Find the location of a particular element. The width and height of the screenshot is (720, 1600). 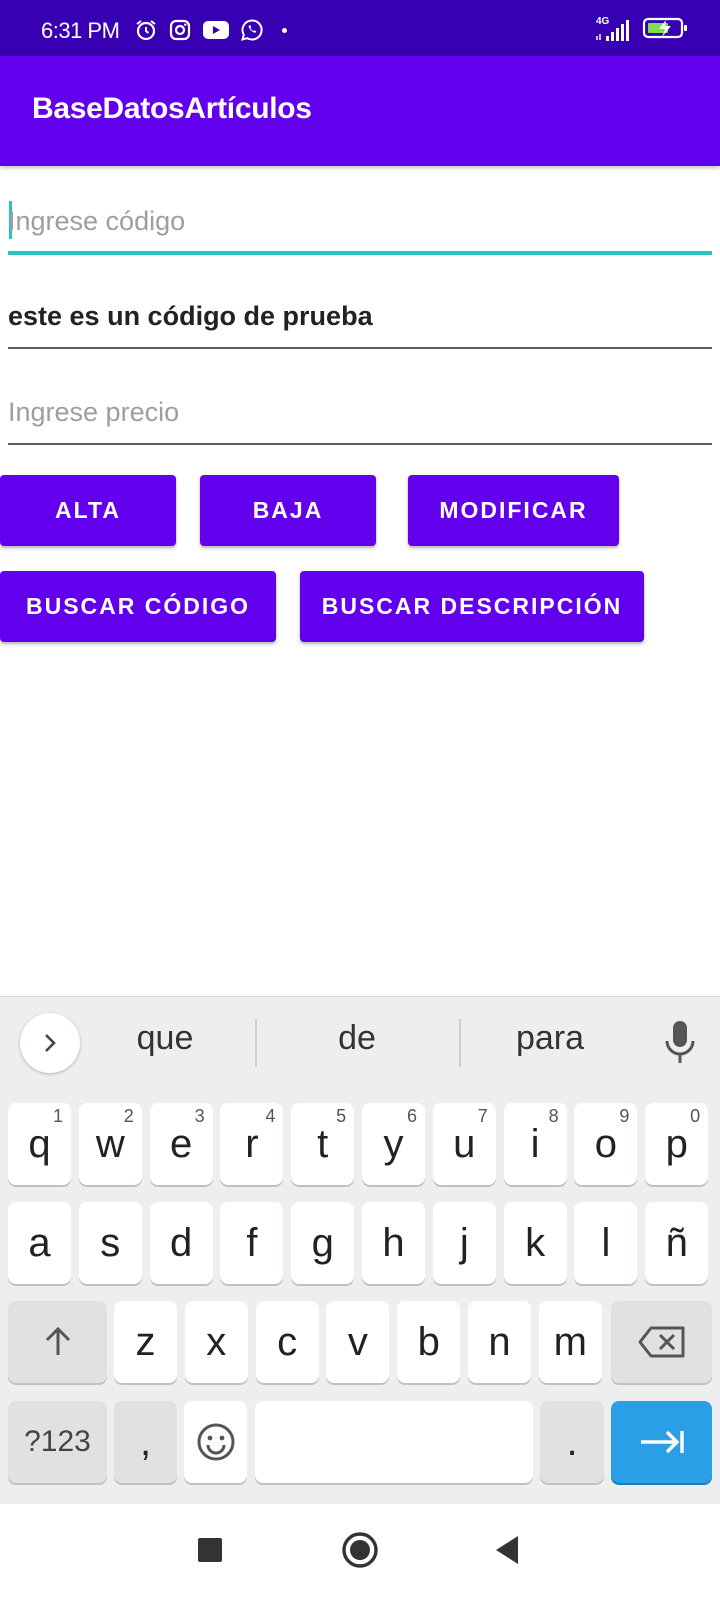

key-d: d is located at coordinates (181, 1243).